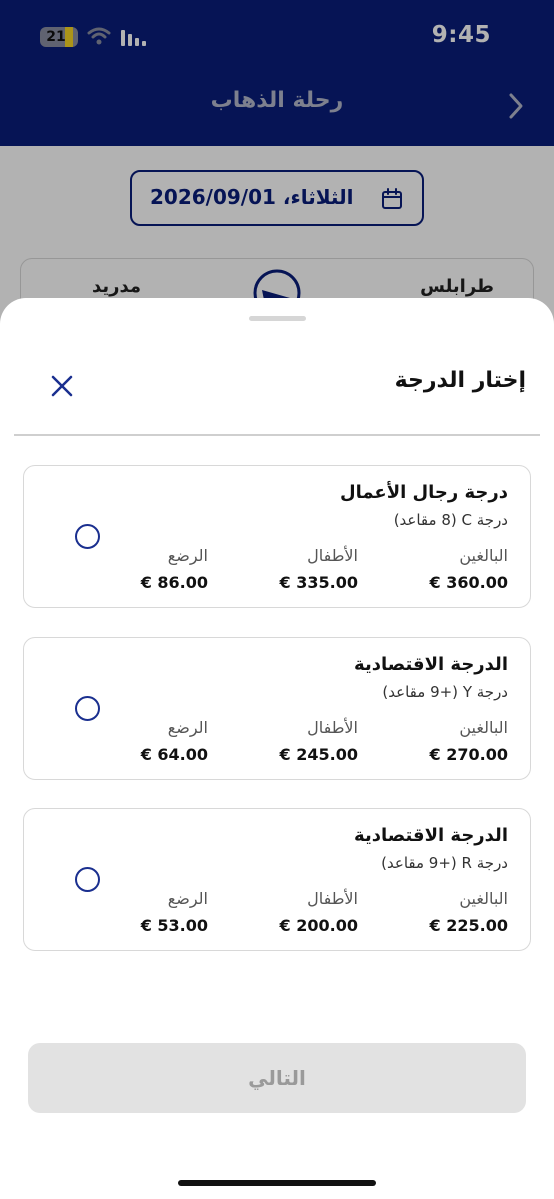  I want to click on fare-subtitle: درجة Y (+9 مقاعد), so click(445, 692).